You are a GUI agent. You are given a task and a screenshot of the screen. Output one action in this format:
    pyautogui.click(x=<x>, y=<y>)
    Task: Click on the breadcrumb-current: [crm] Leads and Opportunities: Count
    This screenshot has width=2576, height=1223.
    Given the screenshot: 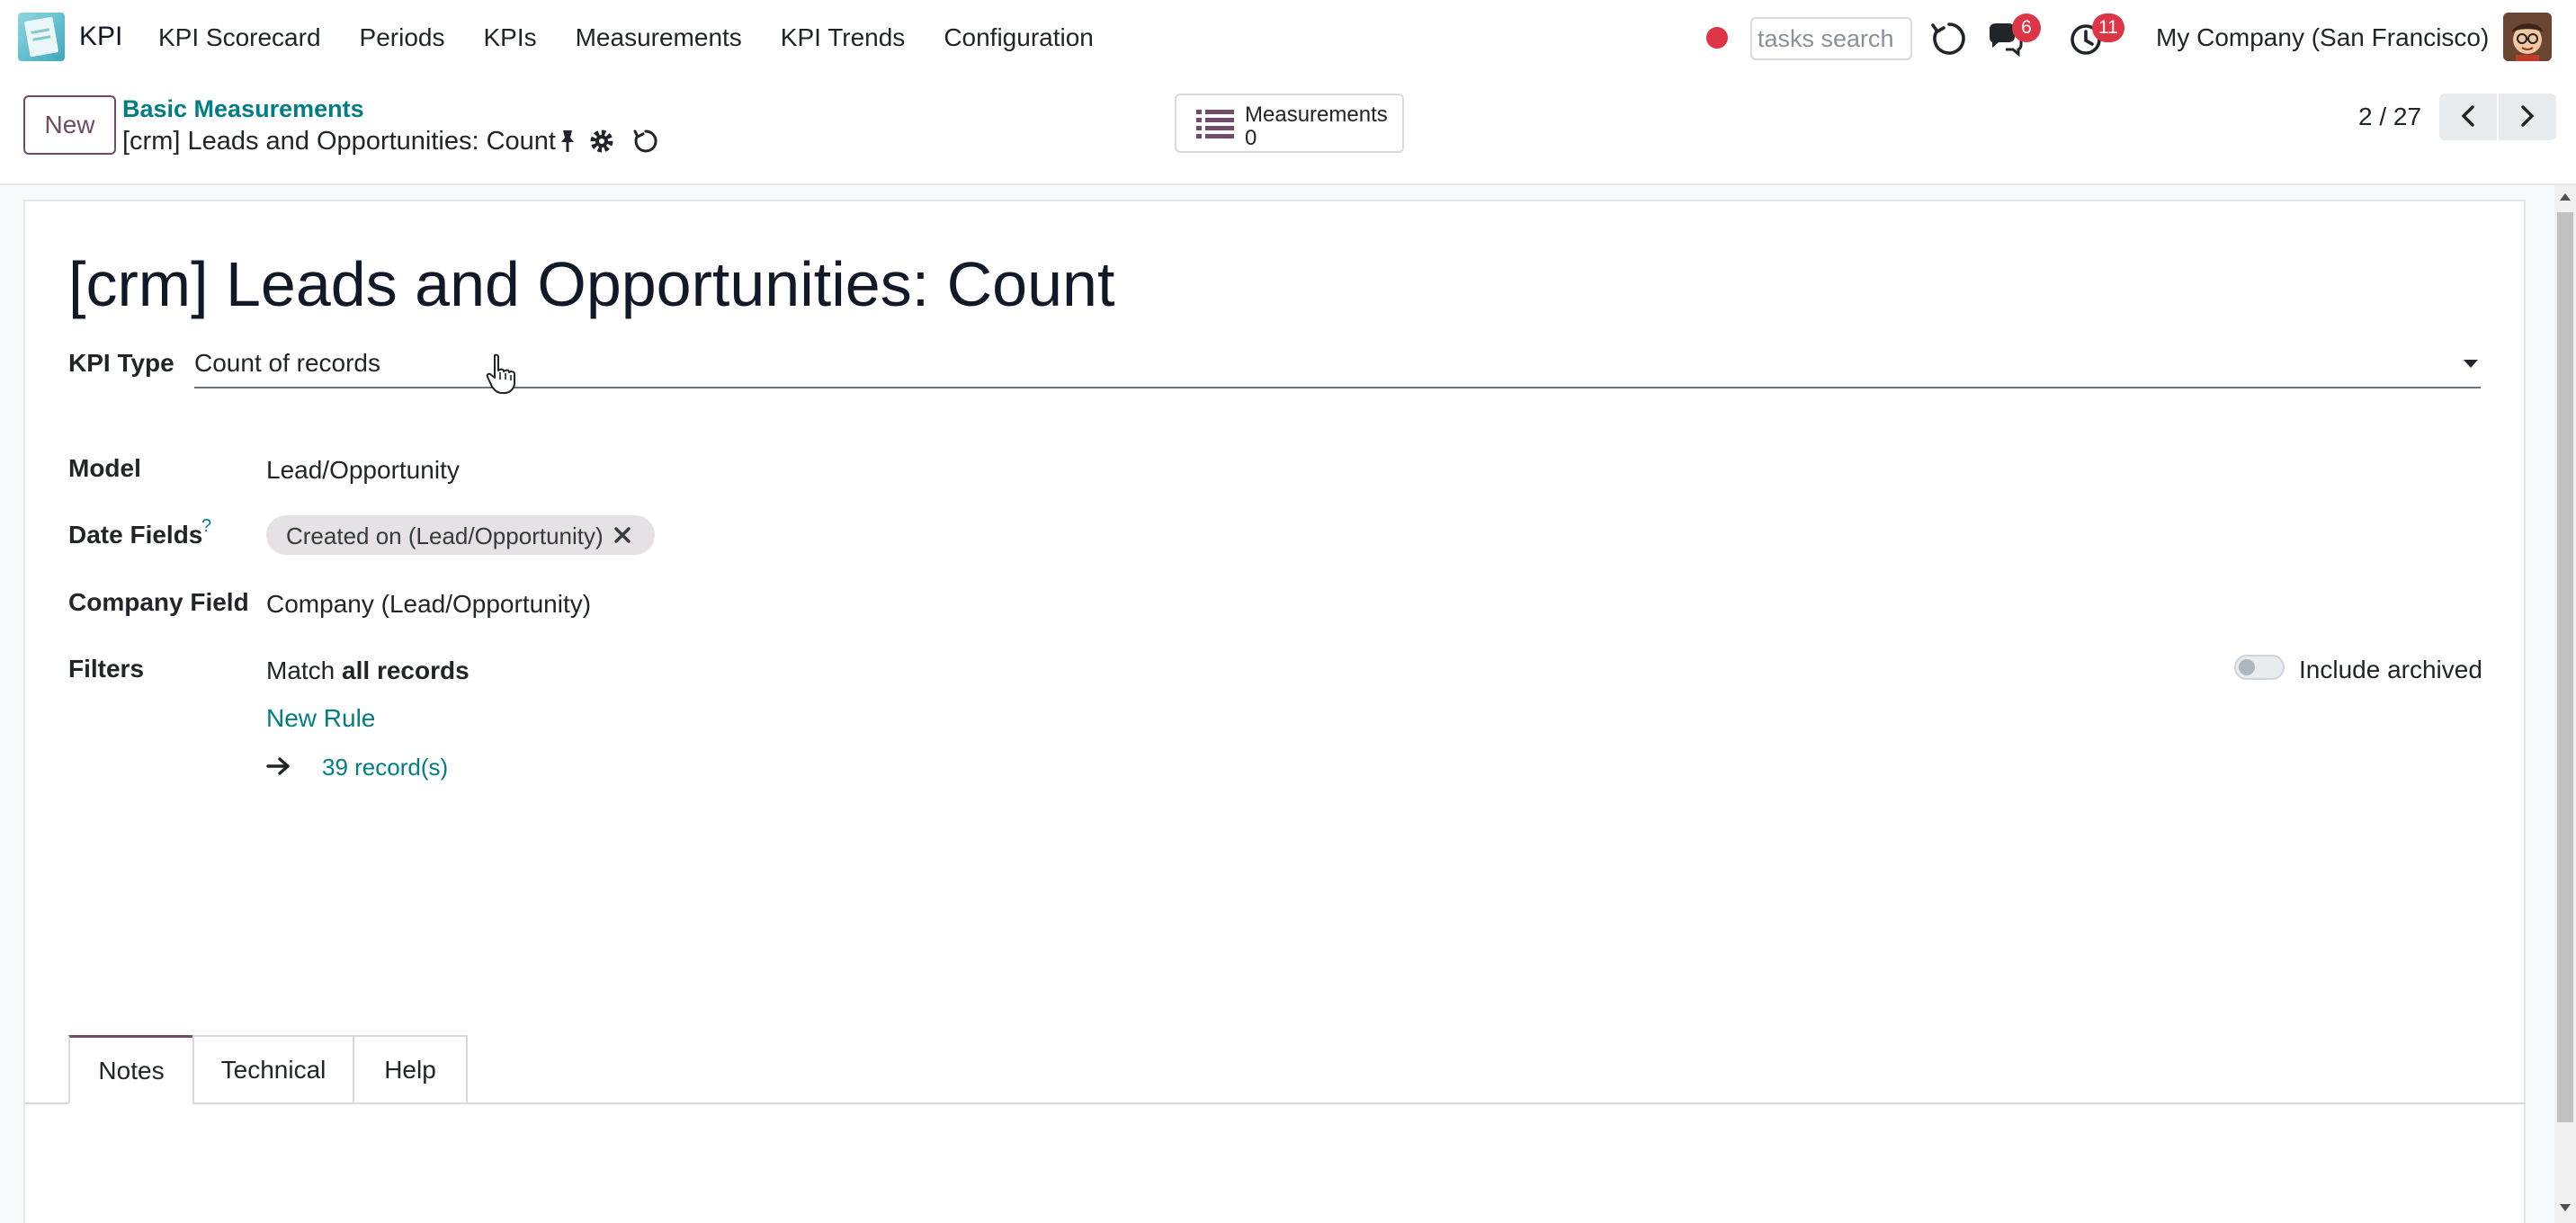 What is the action you would take?
    pyautogui.click(x=339, y=141)
    